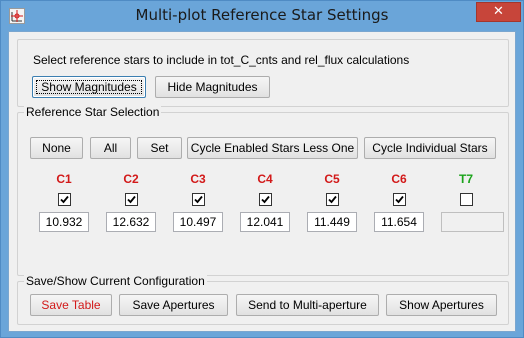 This screenshot has height=338, width=524. Describe the element at coordinates (115, 281) in the screenshot. I see `configuration-title: Save/Show Current Configuration` at that location.